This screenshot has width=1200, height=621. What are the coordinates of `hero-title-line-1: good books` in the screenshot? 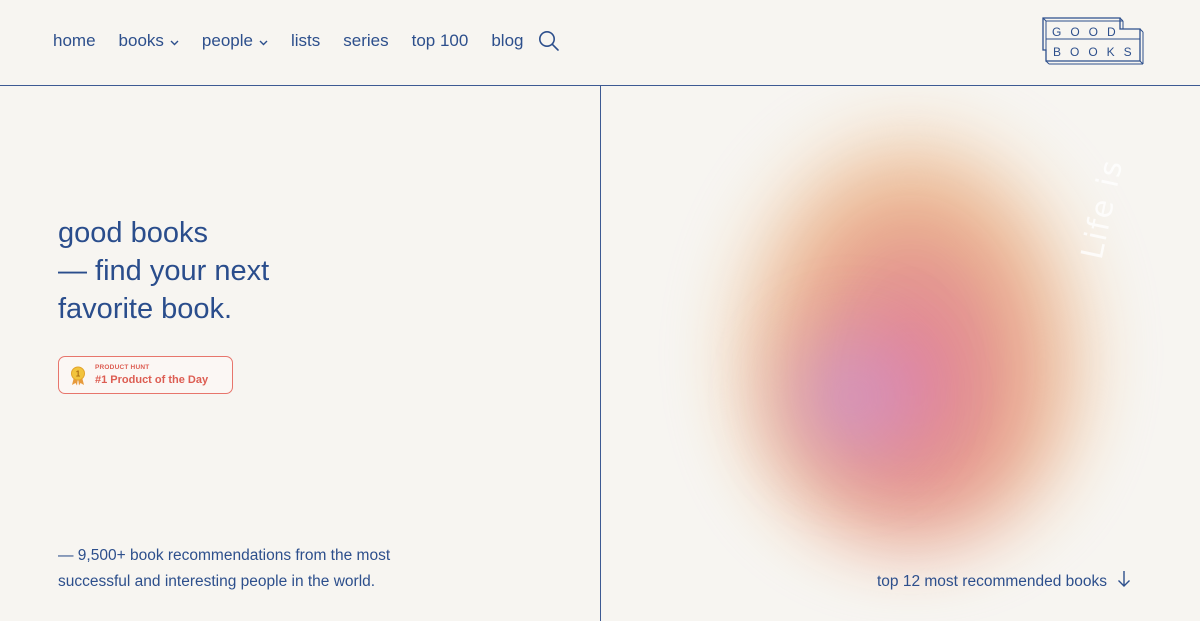 It's located at (133, 233).